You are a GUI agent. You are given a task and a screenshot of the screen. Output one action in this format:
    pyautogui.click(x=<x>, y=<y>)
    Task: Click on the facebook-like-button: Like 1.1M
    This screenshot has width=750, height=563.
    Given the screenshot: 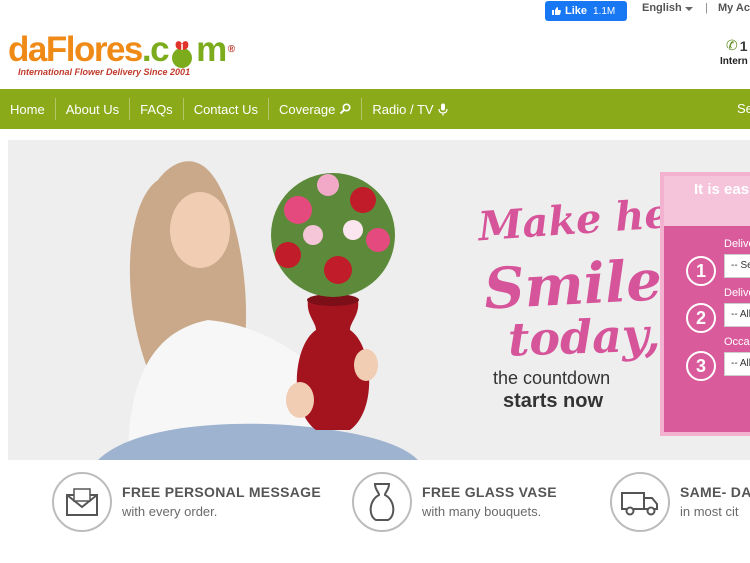 What is the action you would take?
    pyautogui.click(x=586, y=11)
    